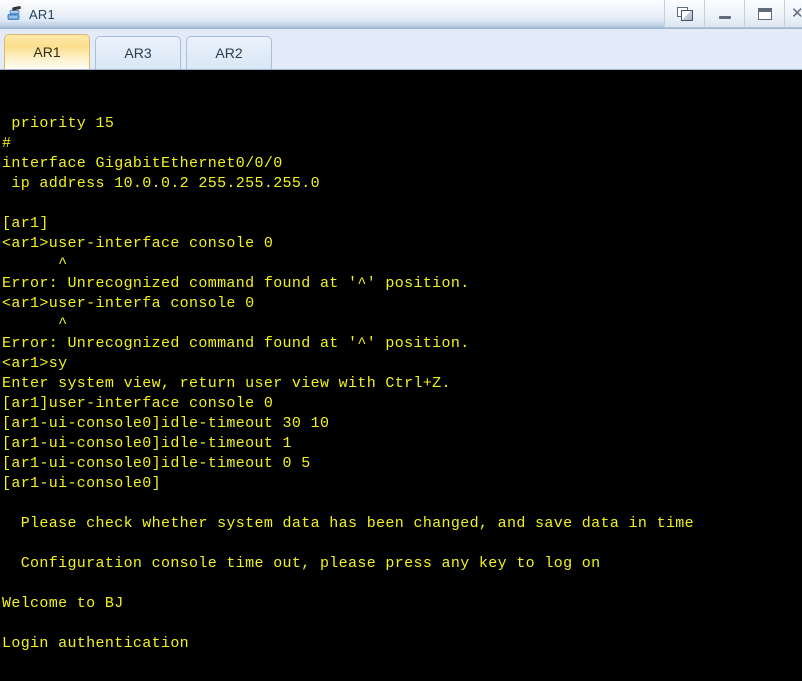  I want to click on router-icon, so click(15, 14).